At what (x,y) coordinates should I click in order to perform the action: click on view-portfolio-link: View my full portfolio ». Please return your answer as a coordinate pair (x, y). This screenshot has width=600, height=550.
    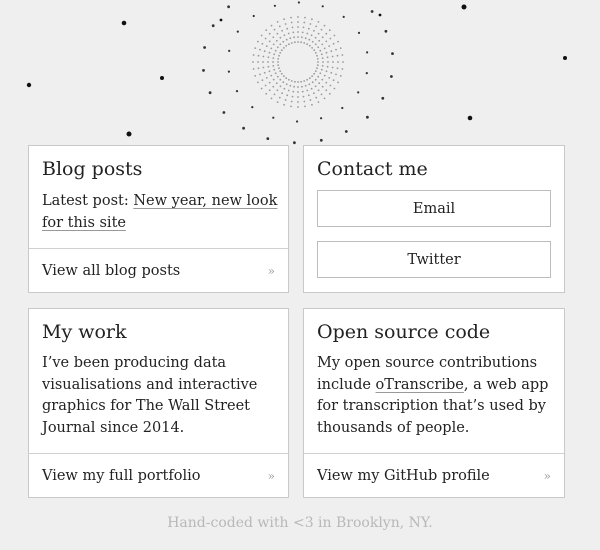
    Looking at the image, I should click on (158, 475).